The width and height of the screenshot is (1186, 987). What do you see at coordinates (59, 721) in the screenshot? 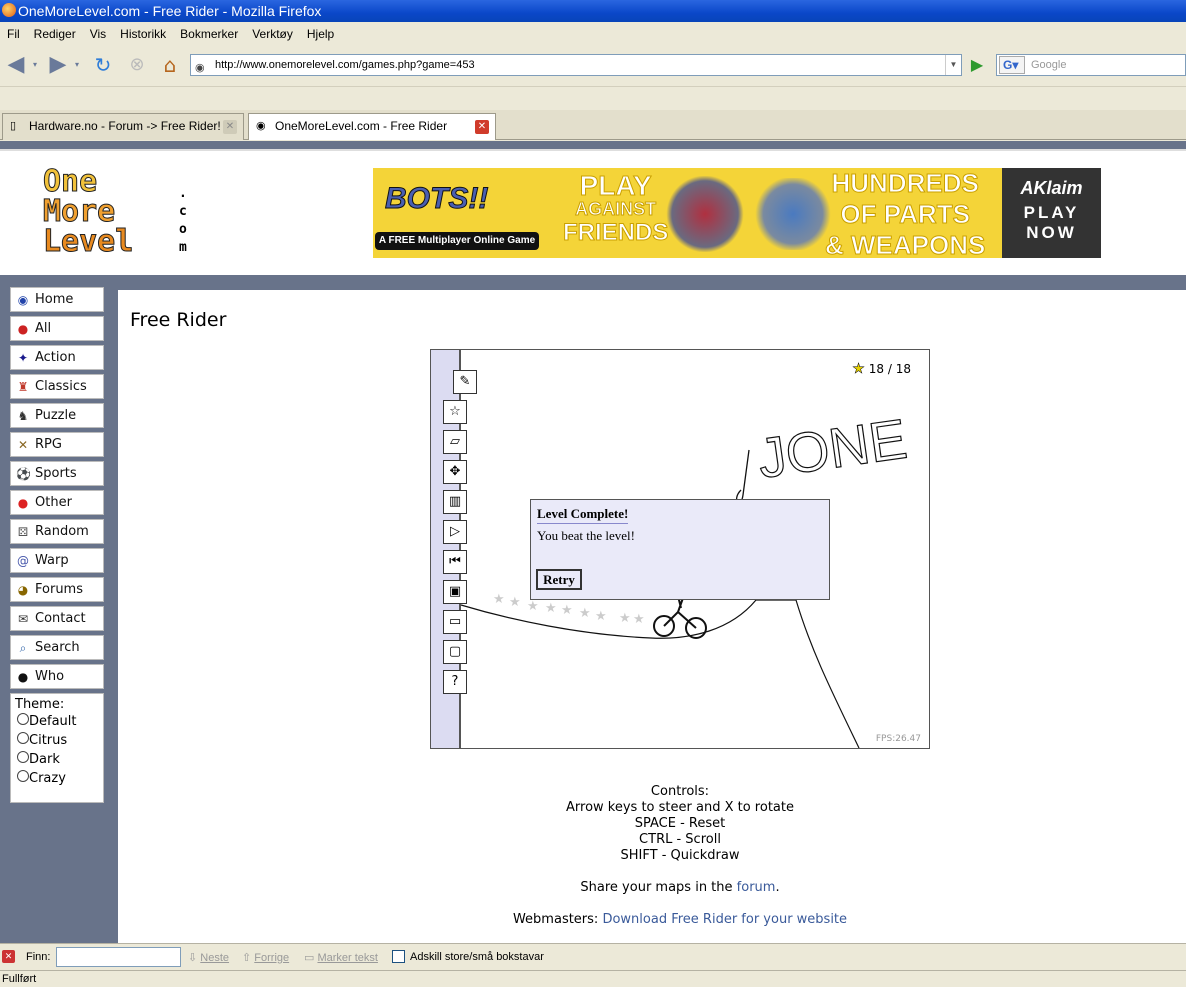
I see `theme-option-default: Default` at bounding box center [59, 721].